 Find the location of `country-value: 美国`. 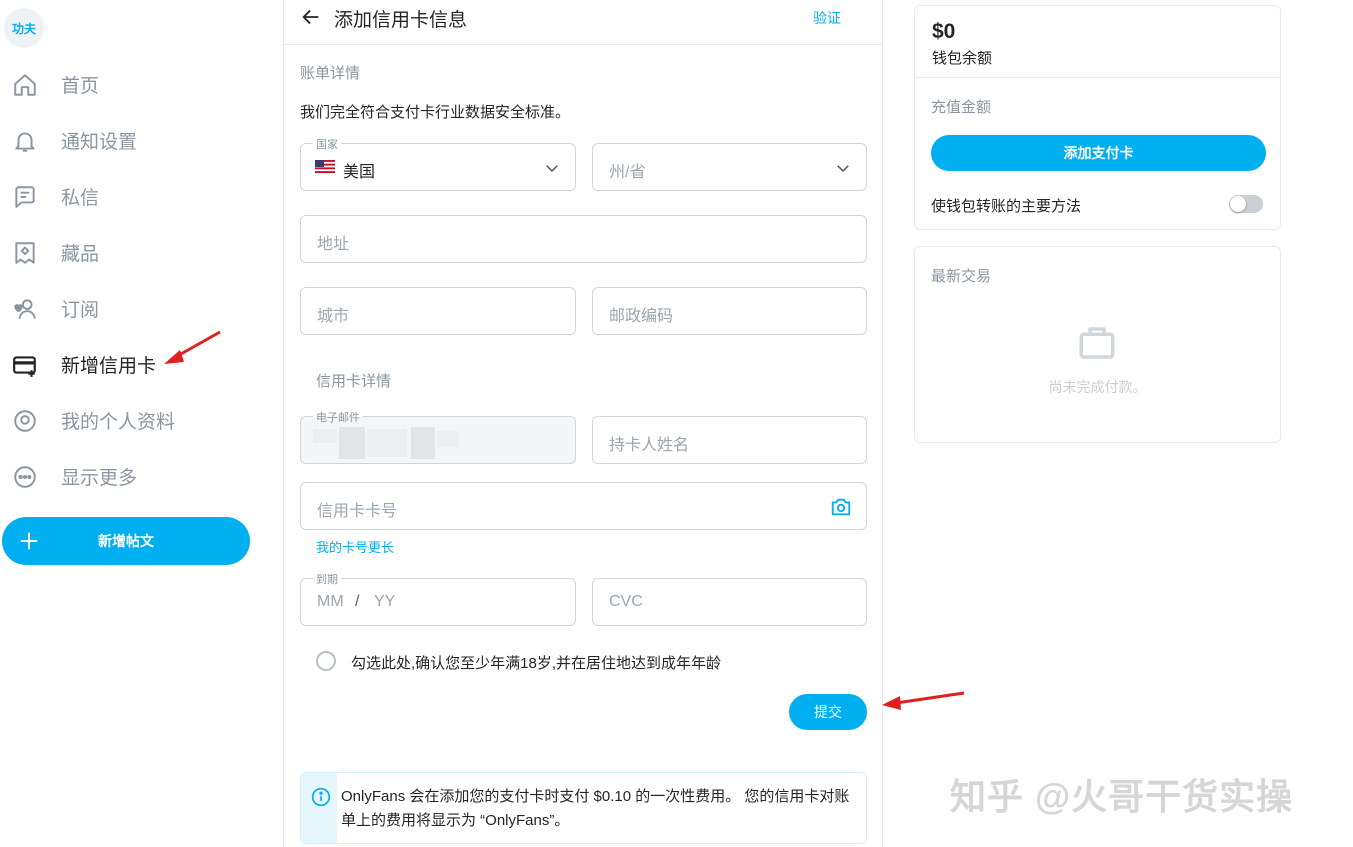

country-value: 美国 is located at coordinates (359, 172).